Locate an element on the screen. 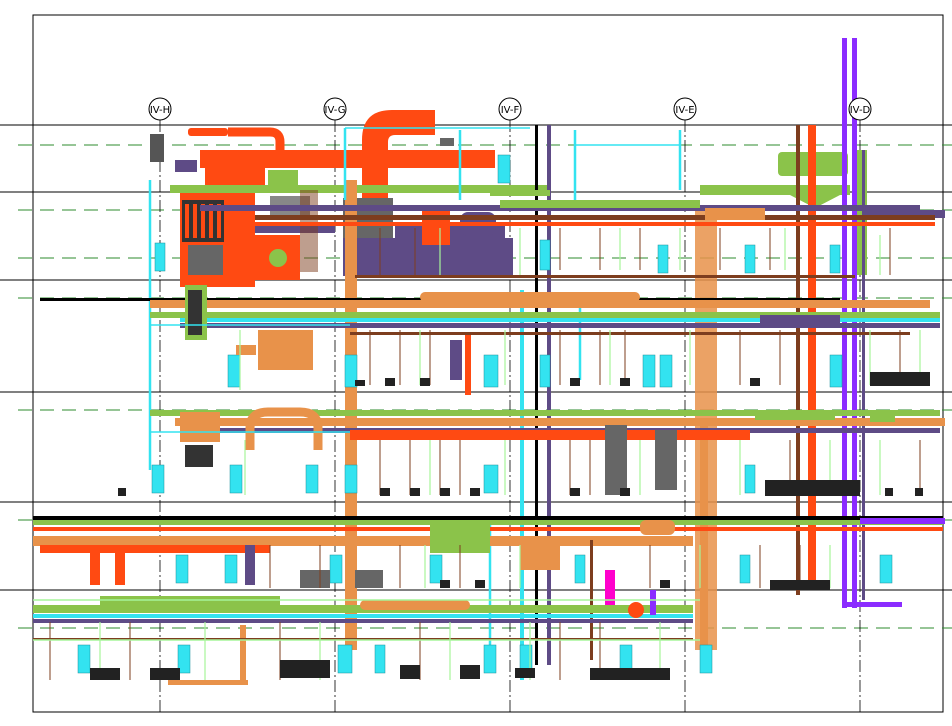 The width and height of the screenshot is (952, 726). grid-label-iv-h: IV-H is located at coordinates (160, 110).